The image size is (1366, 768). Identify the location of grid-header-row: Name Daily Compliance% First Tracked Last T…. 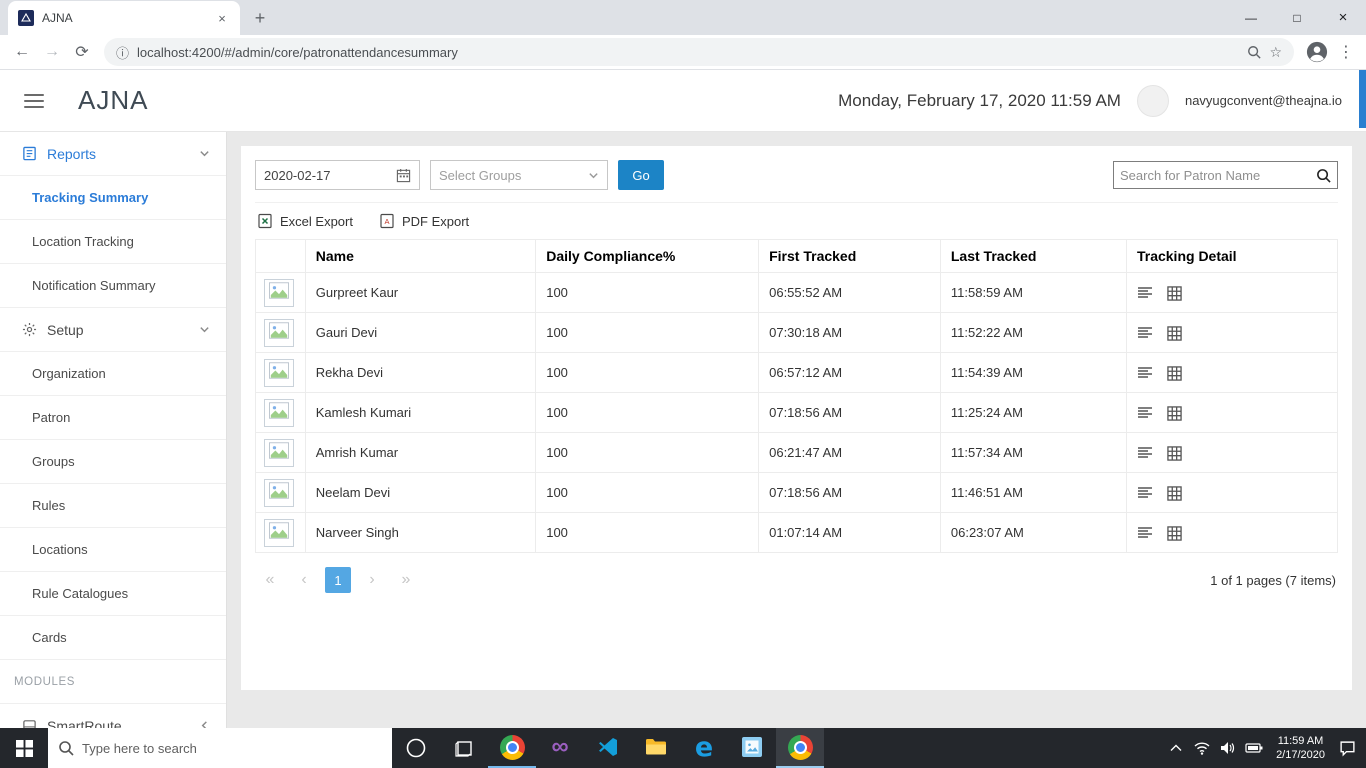
(797, 256).